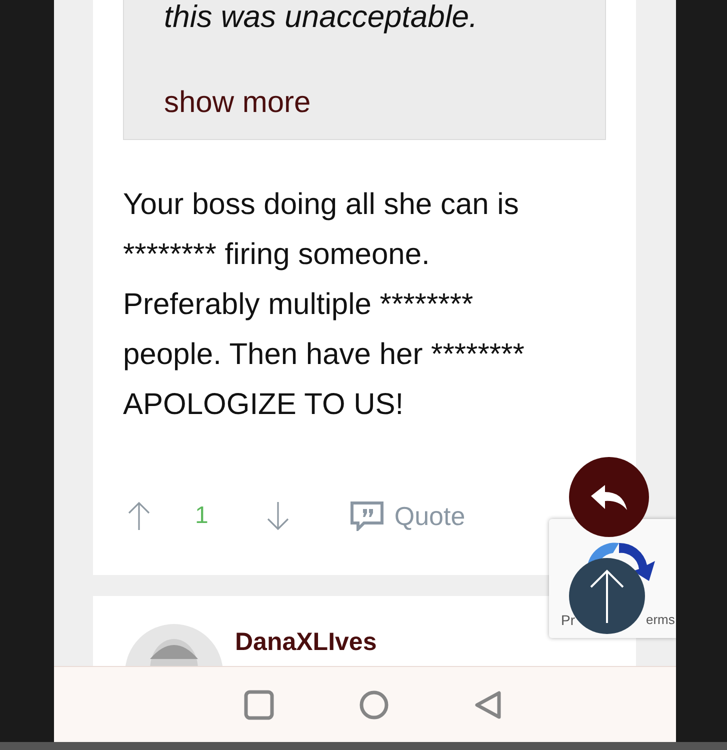  What do you see at coordinates (321, 17) in the screenshot?
I see `quote-text: this was unacceptable.` at bounding box center [321, 17].